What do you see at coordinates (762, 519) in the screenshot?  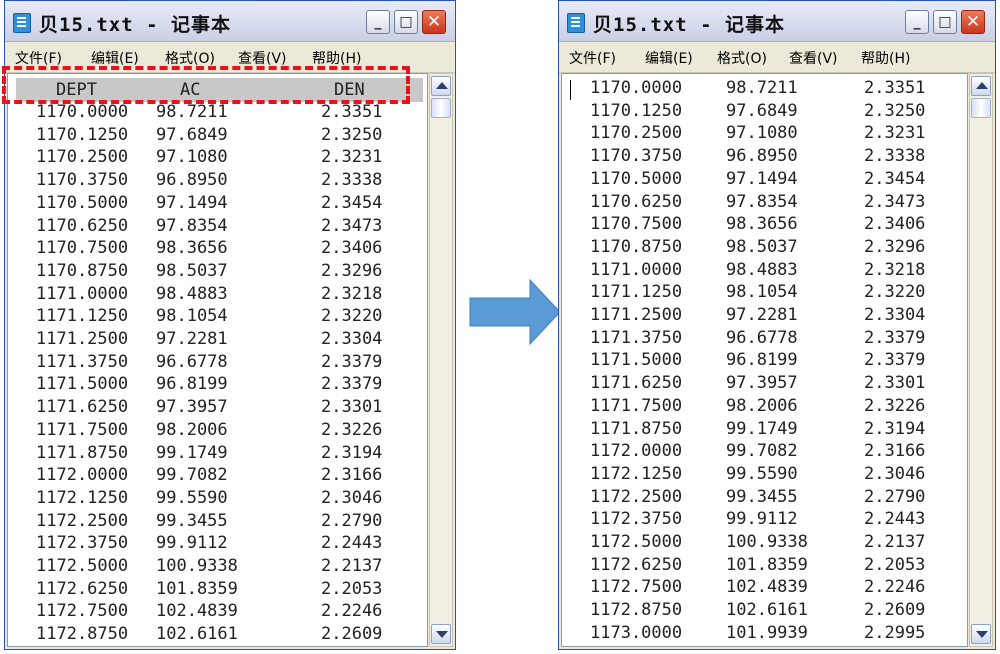 I see `ac-value: 99.9112` at bounding box center [762, 519].